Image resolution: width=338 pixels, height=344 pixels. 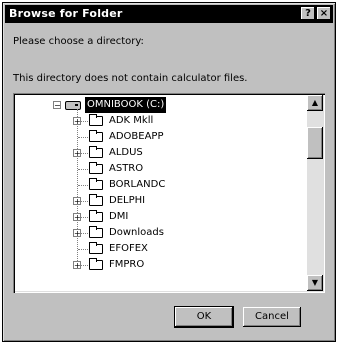 What do you see at coordinates (137, 184) in the screenshot?
I see `tree-folder-label: BORLANDC` at bounding box center [137, 184].